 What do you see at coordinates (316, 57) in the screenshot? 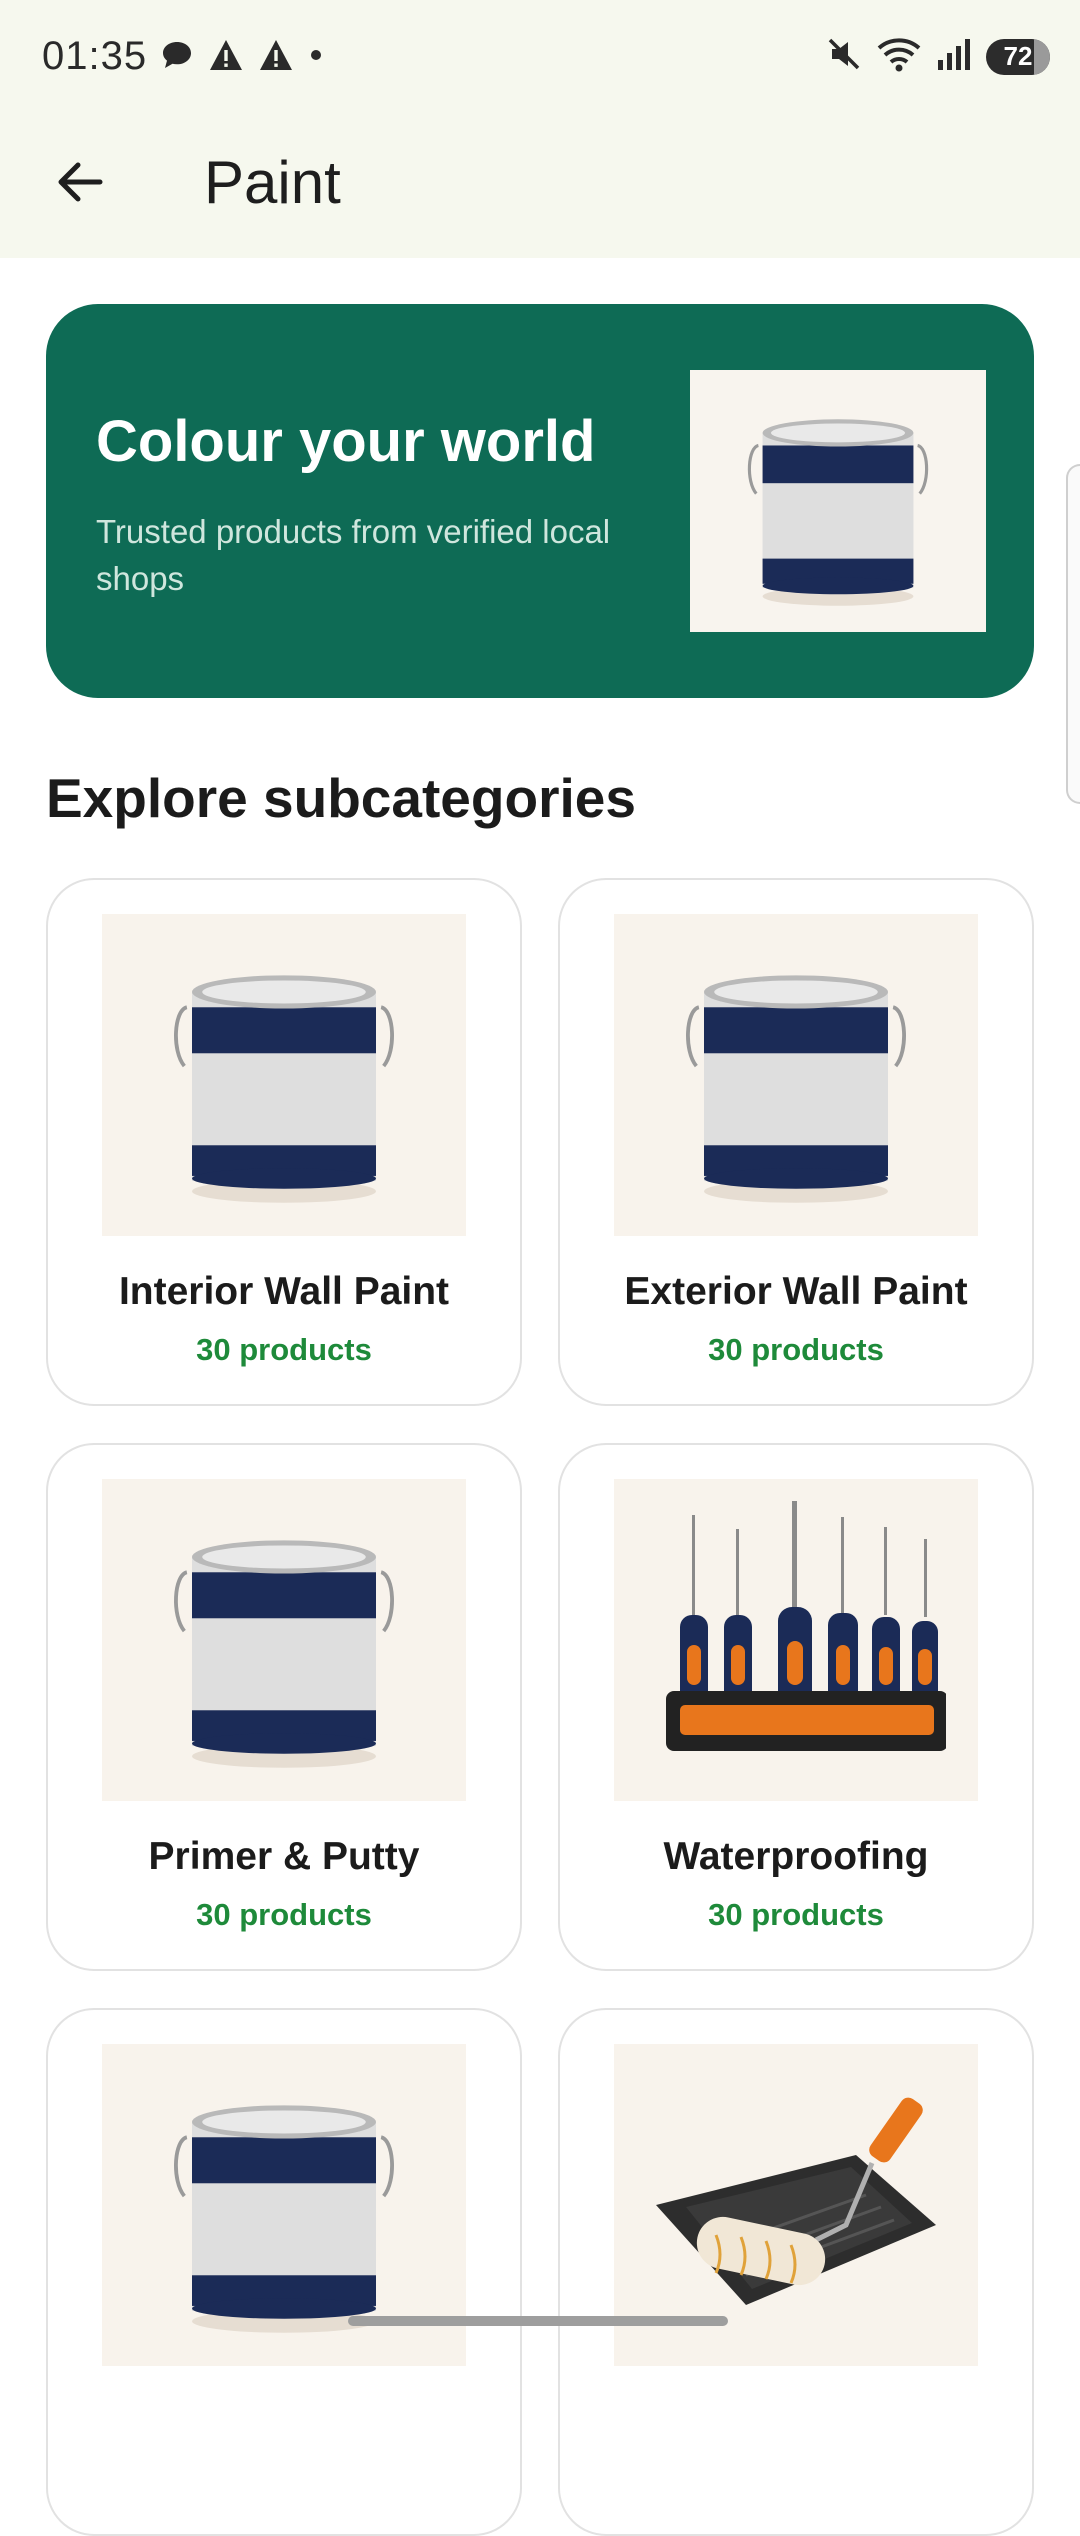
I see `dot-icon` at bounding box center [316, 57].